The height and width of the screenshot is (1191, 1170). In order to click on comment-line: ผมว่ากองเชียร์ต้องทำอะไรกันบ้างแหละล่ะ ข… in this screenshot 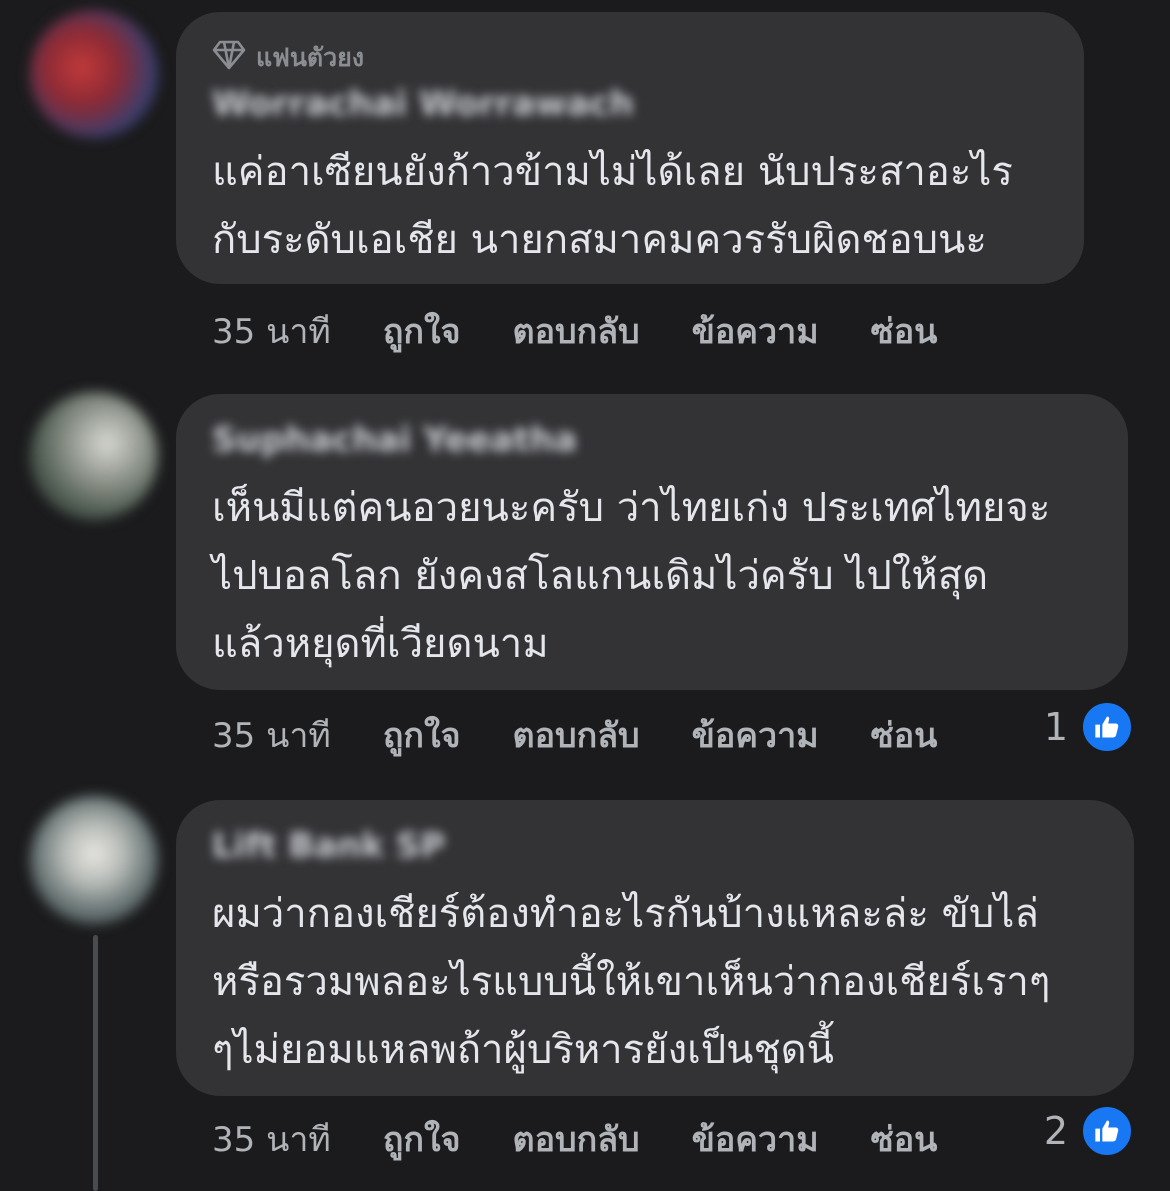, I will do `click(625, 914)`.